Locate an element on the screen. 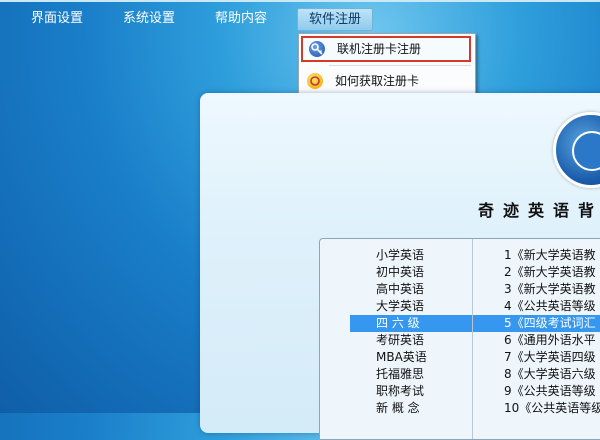 The height and width of the screenshot is (440, 600). category-item: 职称考试 is located at coordinates (397, 391).